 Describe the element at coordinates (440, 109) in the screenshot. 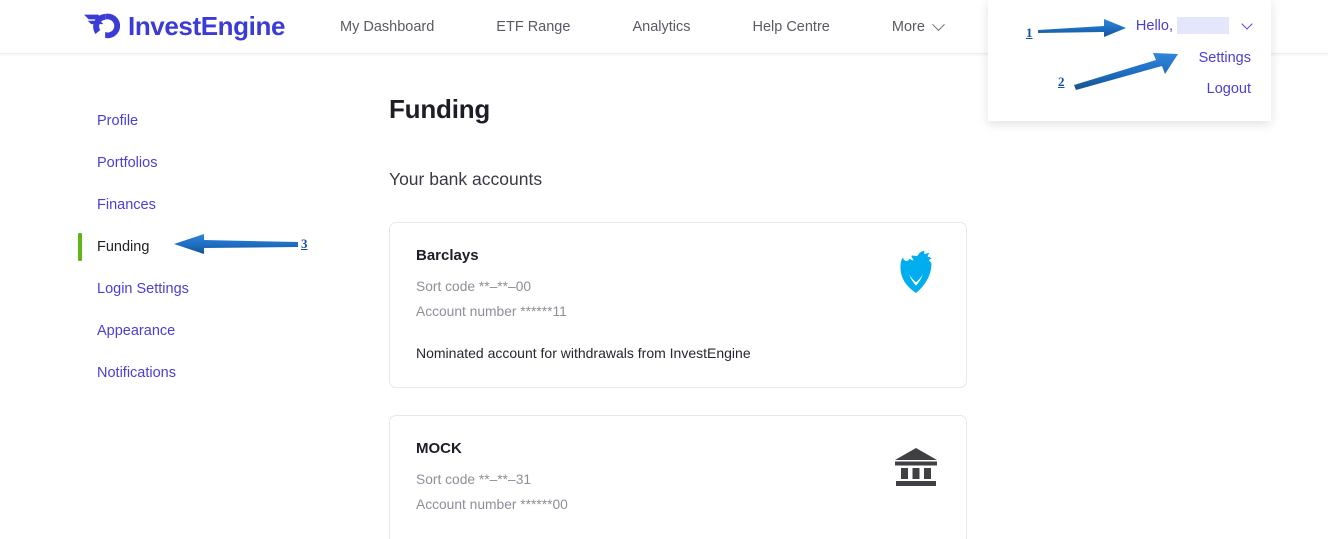

I see `page-title: Funding` at that location.